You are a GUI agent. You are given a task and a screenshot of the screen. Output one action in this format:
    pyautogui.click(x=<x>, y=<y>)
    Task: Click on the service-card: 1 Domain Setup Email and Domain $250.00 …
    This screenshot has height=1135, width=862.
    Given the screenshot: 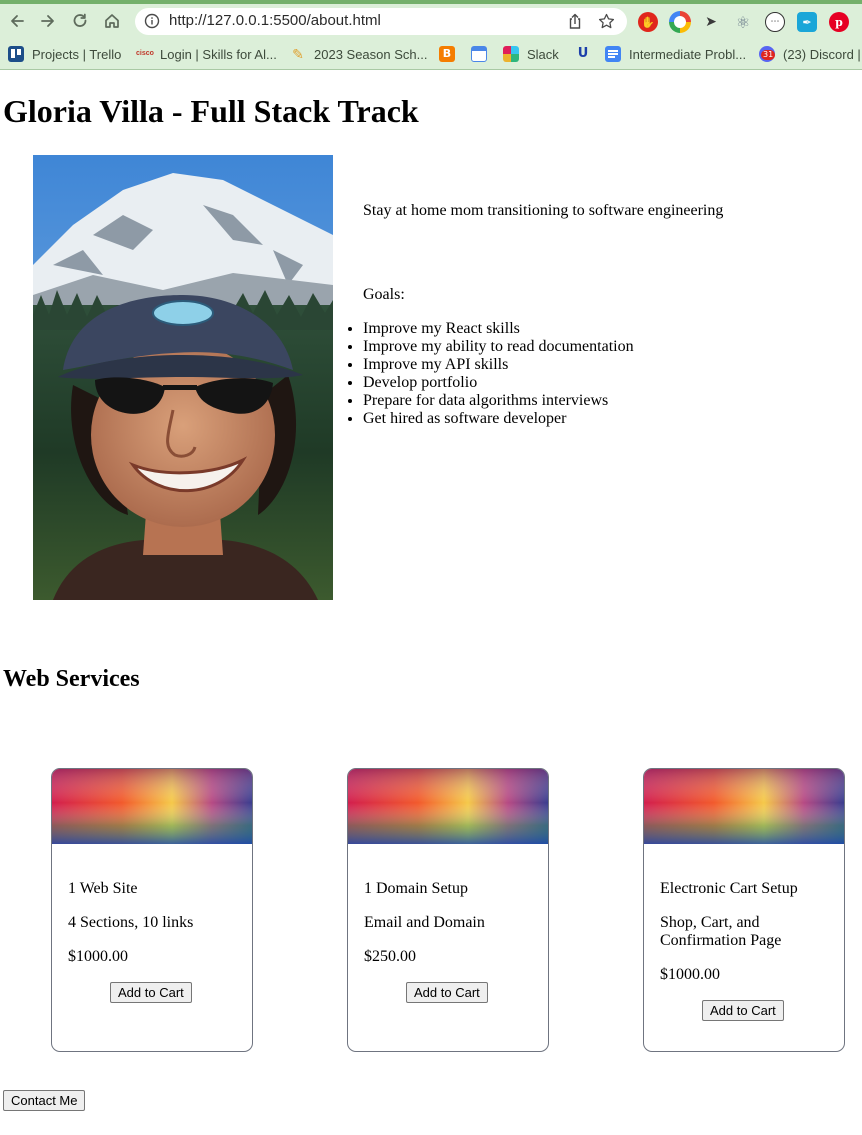 What is the action you would take?
    pyautogui.click(x=448, y=910)
    